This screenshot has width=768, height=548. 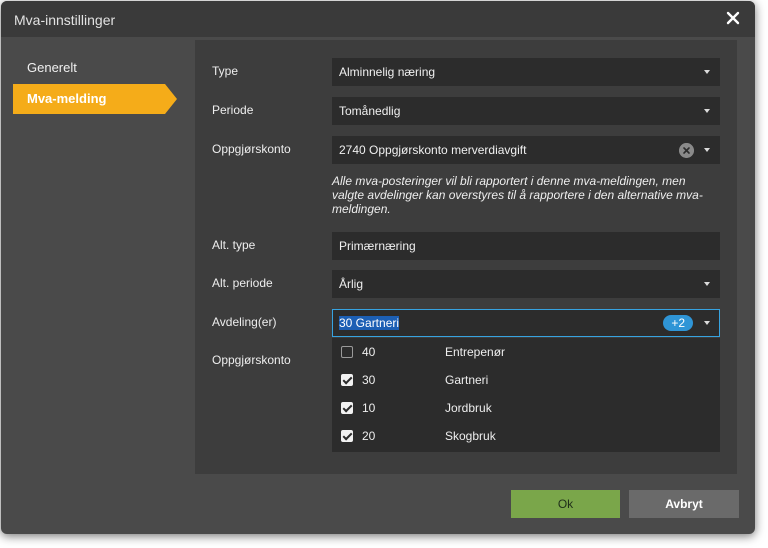 I want to click on oppgjorskonto-select: 2740 Oppgjørskonto merverdiavgift, so click(x=526, y=150).